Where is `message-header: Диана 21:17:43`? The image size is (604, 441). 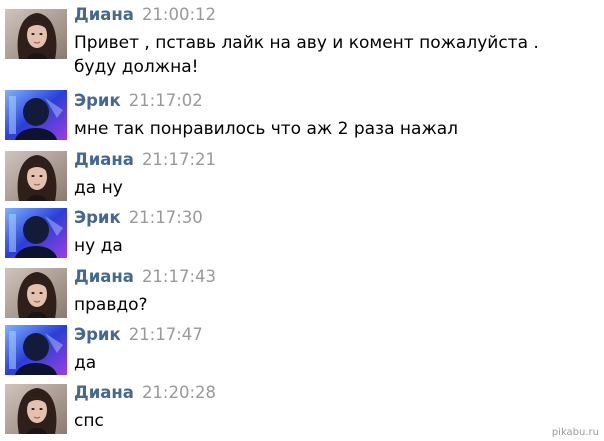 message-header: Диана 21:17:43 is located at coordinates (145, 277).